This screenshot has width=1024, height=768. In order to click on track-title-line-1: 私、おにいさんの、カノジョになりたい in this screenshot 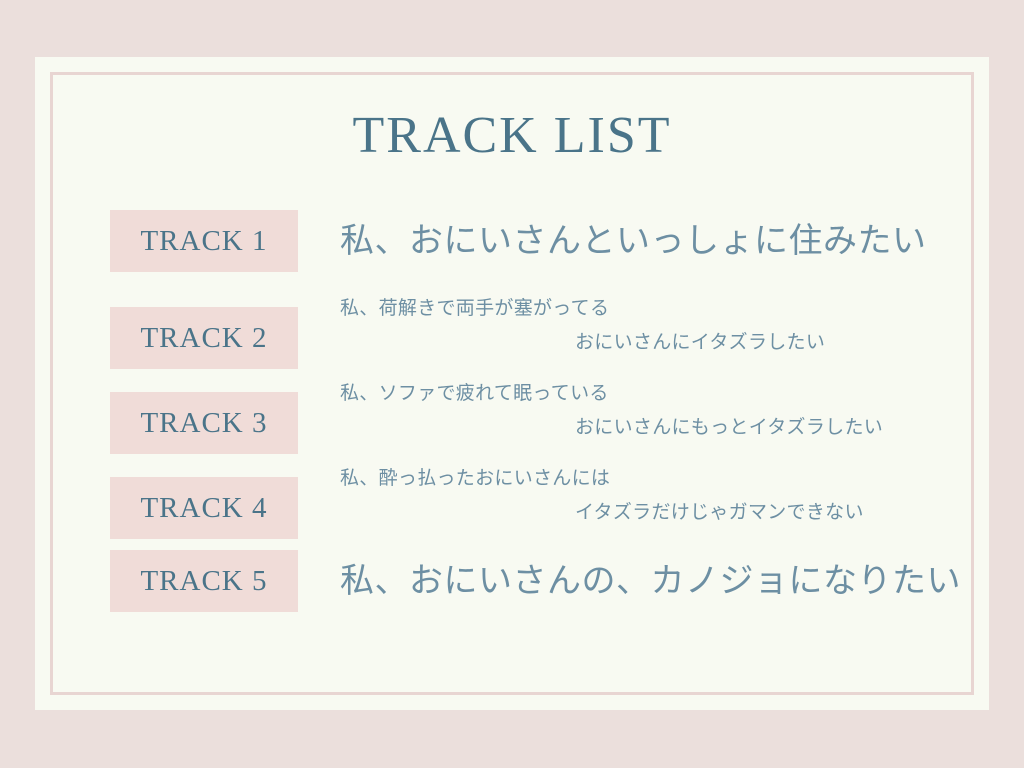, I will do `click(650, 581)`.